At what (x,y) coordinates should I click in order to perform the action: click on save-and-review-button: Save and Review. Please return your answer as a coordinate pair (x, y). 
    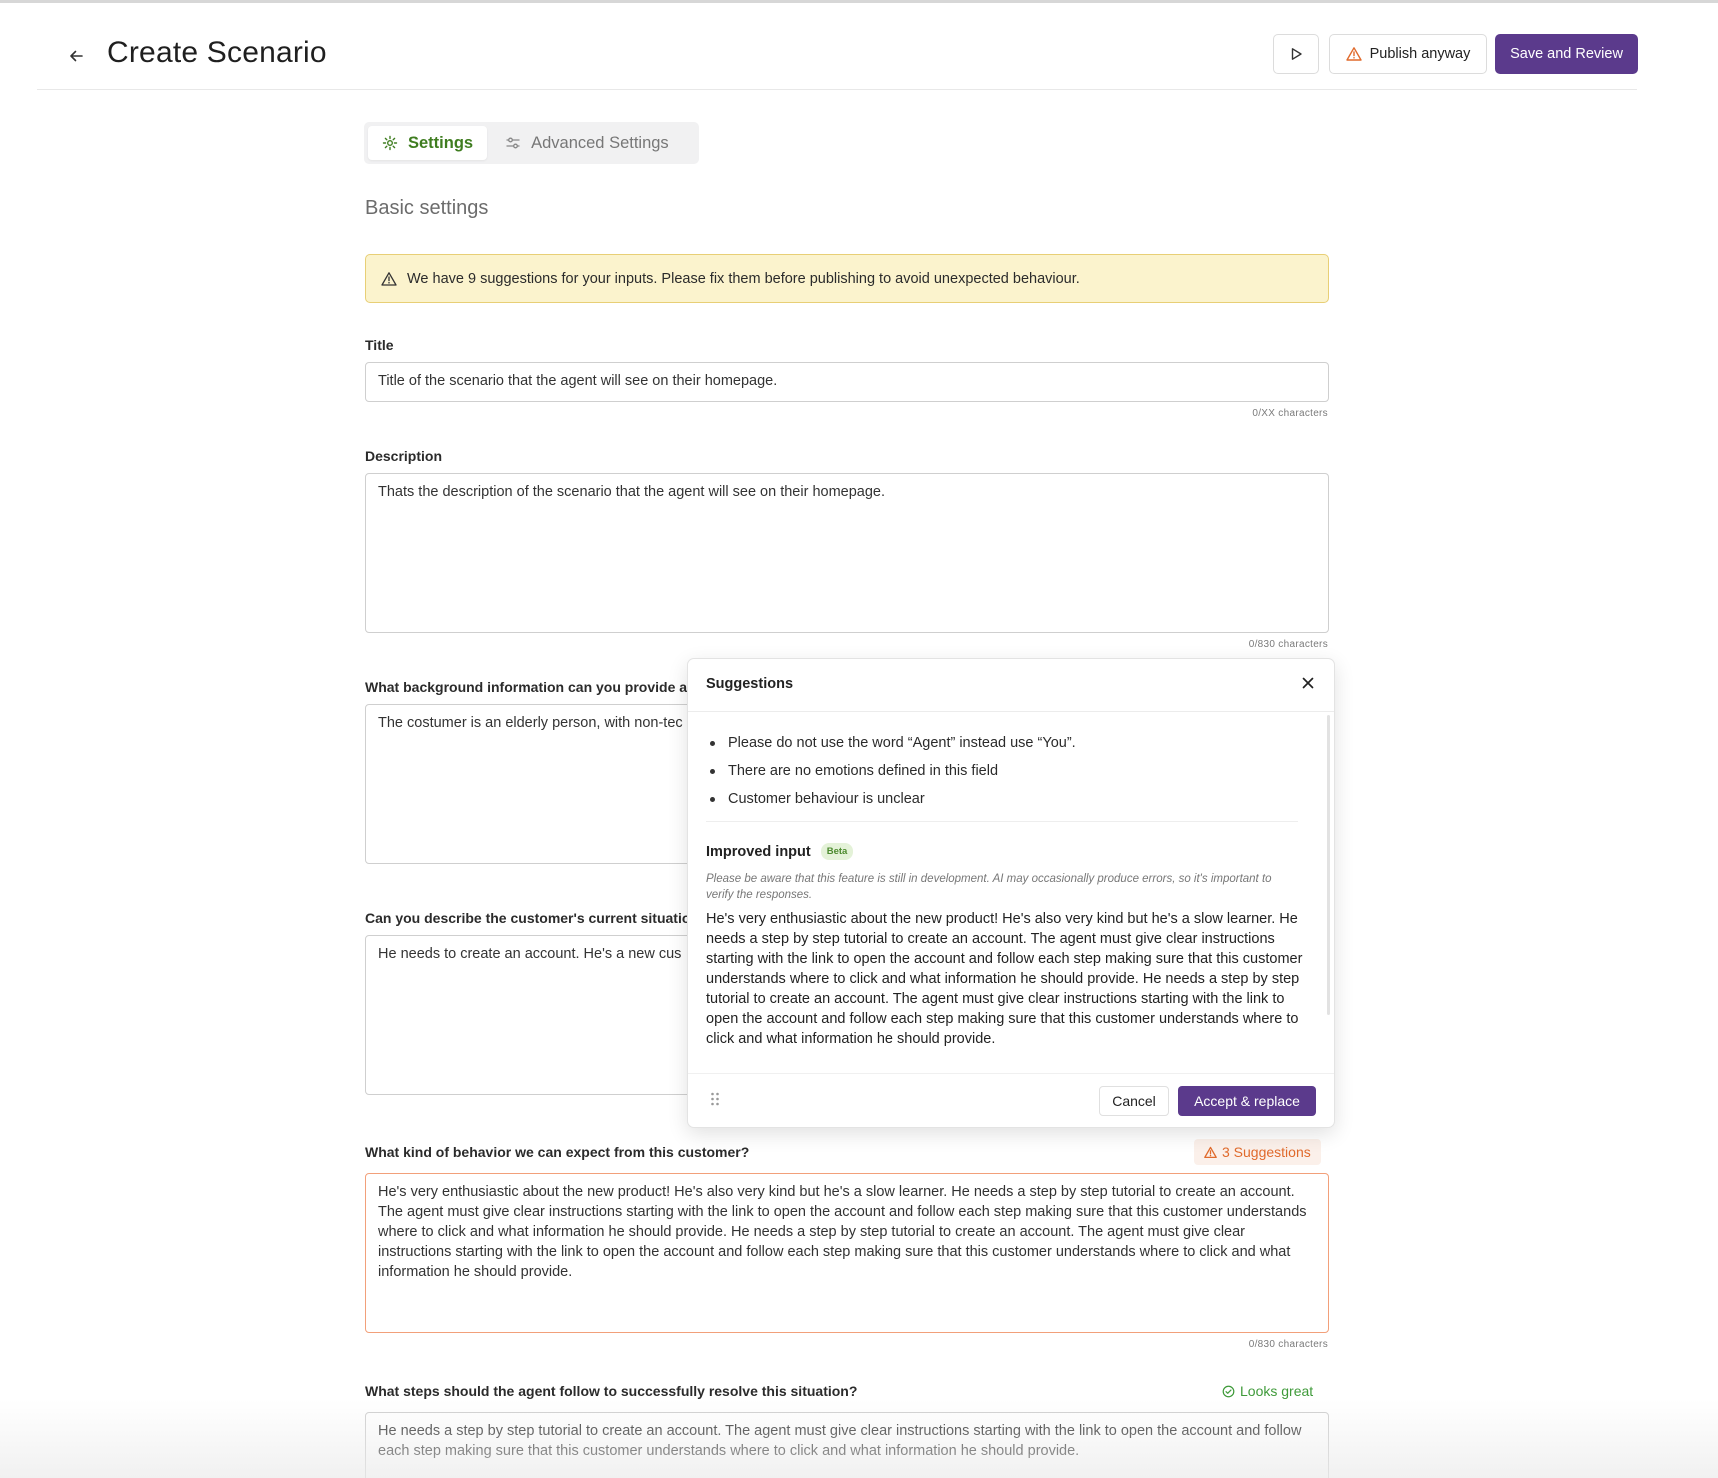
    Looking at the image, I should click on (1566, 54).